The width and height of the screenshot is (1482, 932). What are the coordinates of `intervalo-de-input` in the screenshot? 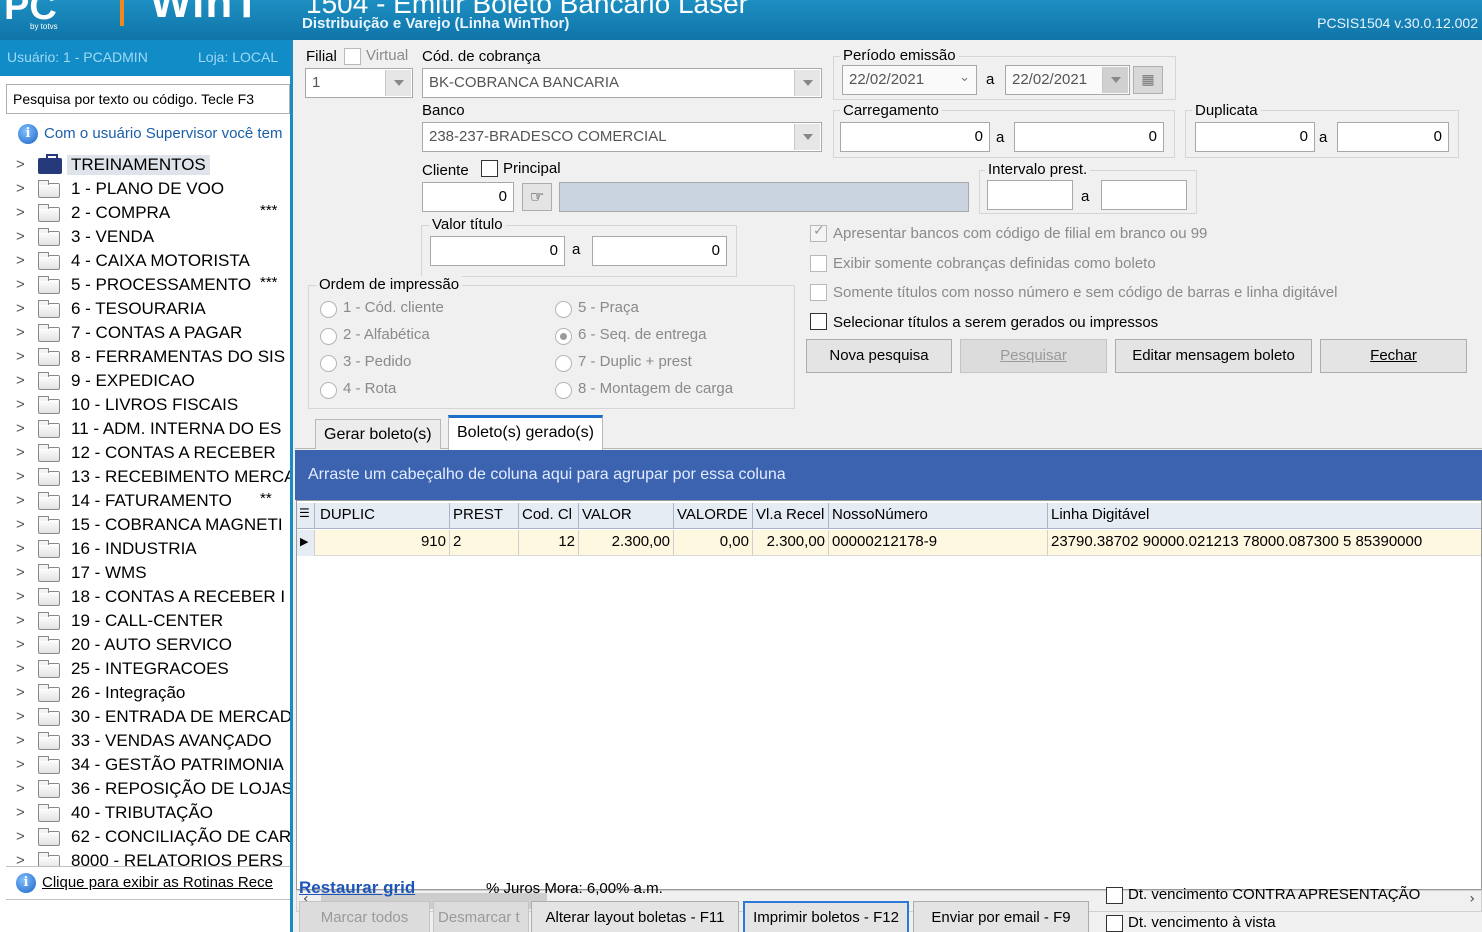 It's located at (1030, 195).